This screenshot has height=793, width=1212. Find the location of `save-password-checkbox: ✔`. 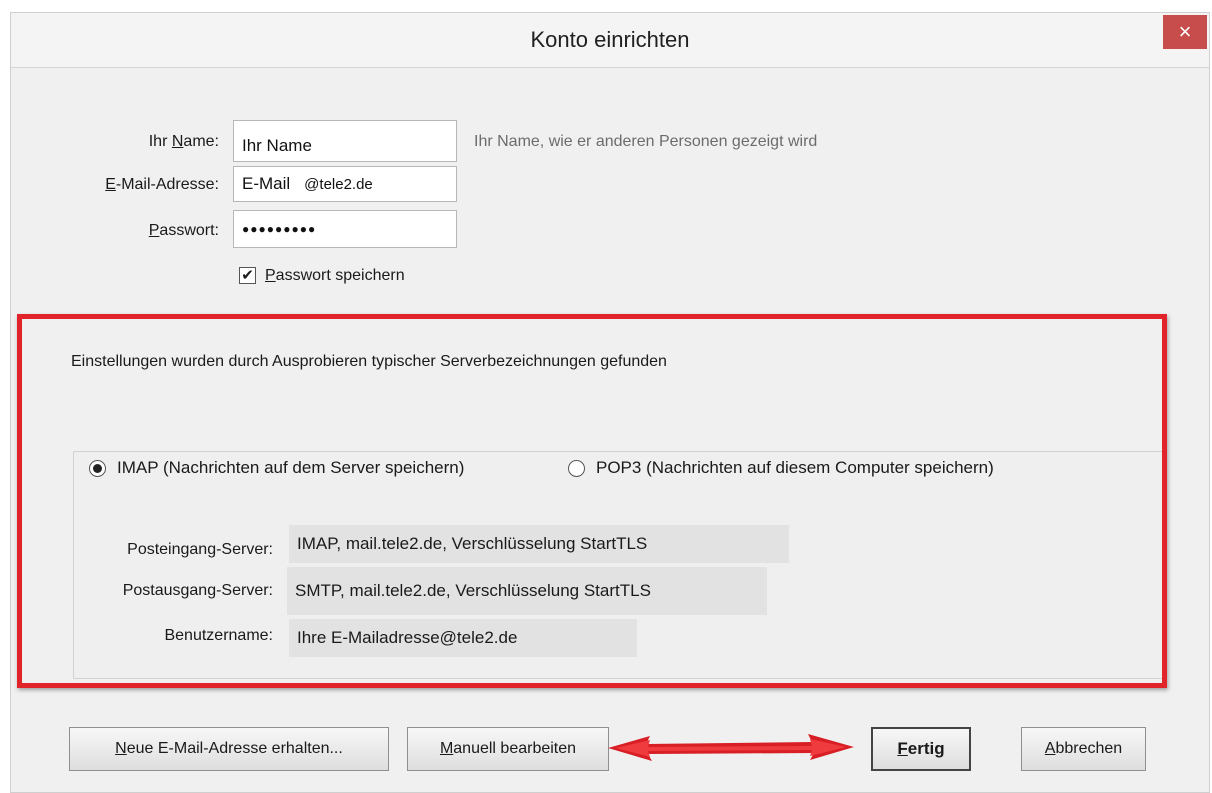

save-password-checkbox: ✔ is located at coordinates (247, 275).